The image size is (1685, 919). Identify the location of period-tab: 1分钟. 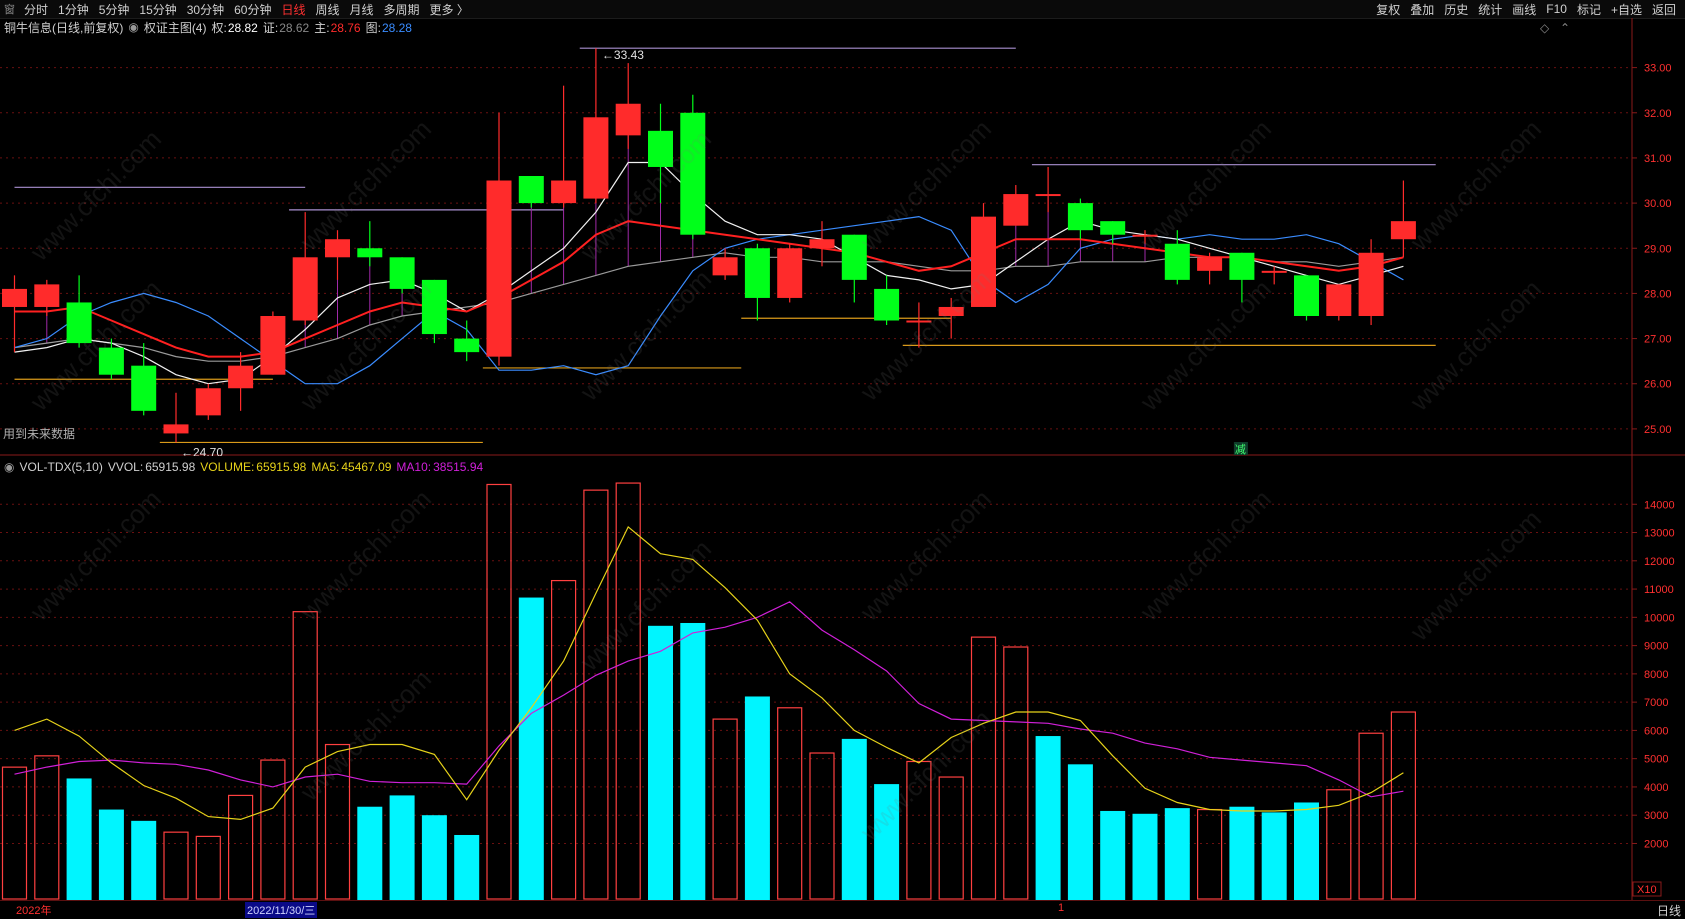
(73, 9).